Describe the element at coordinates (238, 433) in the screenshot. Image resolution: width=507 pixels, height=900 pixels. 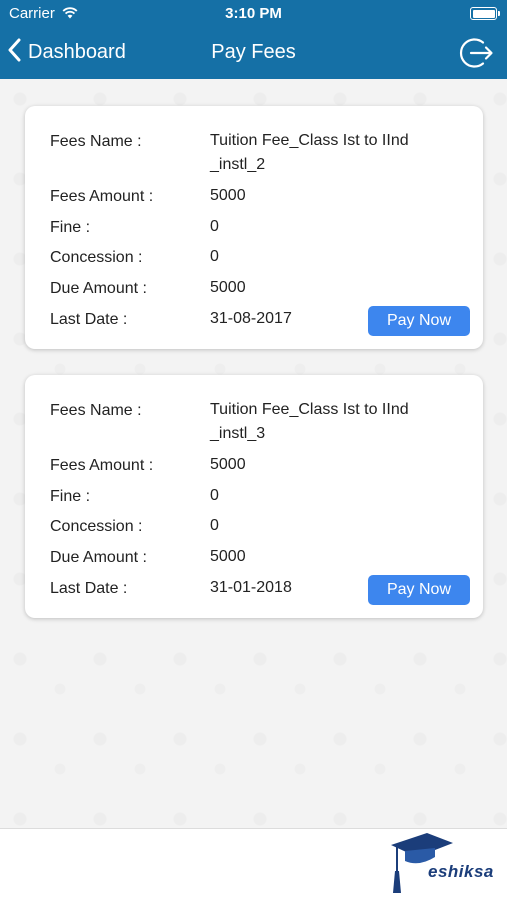
I see `fees-name-line2: _instl_3` at that location.